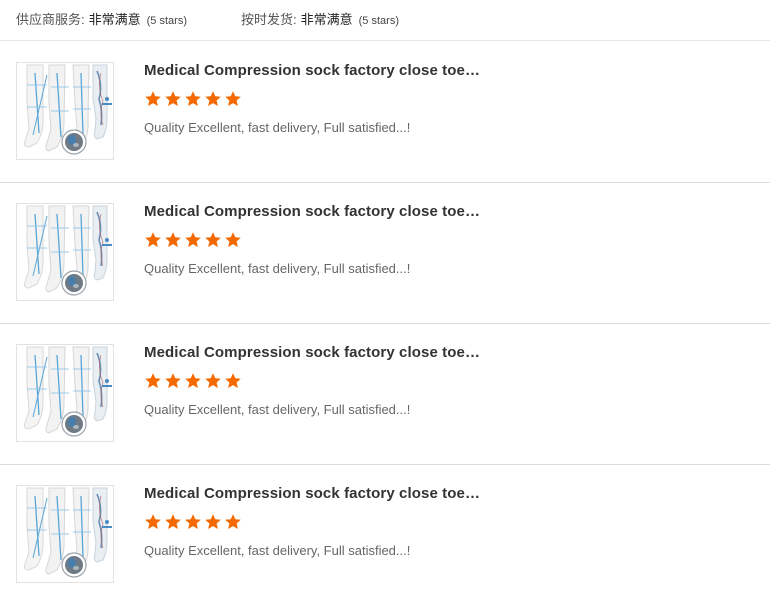  What do you see at coordinates (378, 21) in the screenshot?
I see `on-time-delivery-stars: (5 stars)` at bounding box center [378, 21].